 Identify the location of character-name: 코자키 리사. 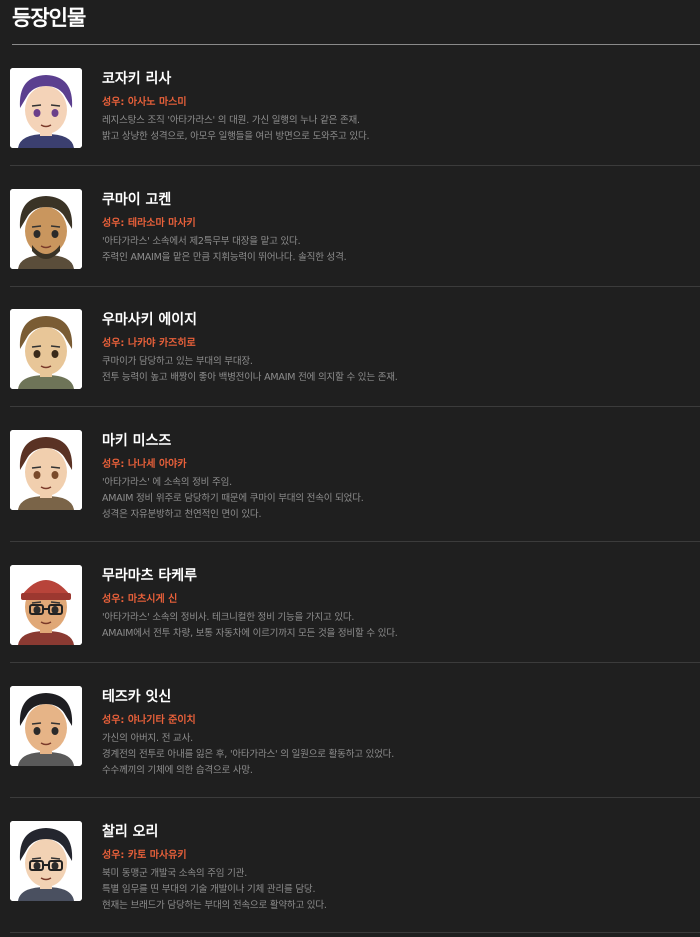
(137, 79).